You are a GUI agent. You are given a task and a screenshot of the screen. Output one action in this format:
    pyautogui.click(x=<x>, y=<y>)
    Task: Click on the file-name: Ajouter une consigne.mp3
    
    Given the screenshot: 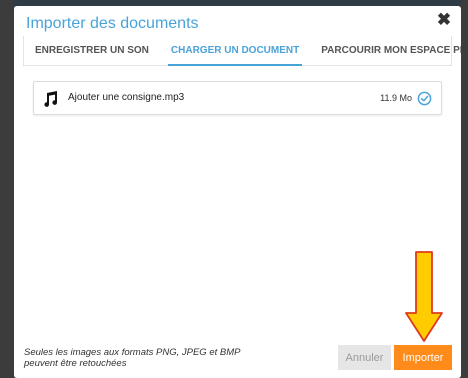 What is the action you would take?
    pyautogui.click(x=126, y=97)
    